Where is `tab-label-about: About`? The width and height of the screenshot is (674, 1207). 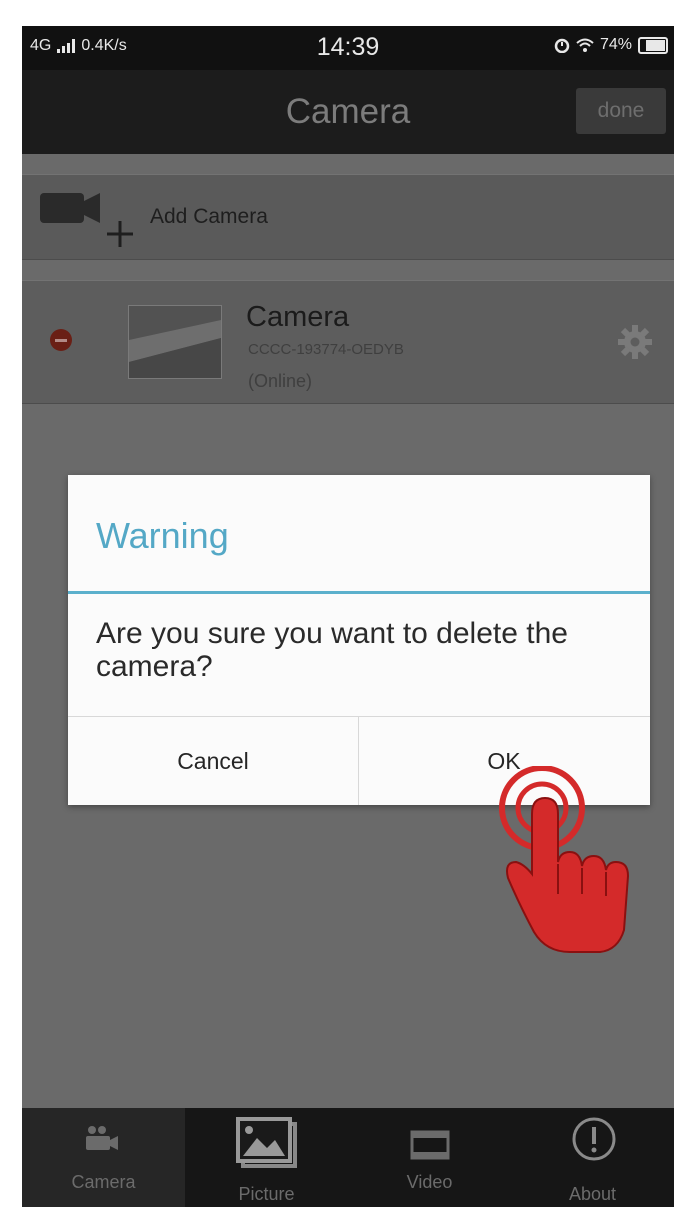
tab-label-about: About is located at coordinates (592, 1194).